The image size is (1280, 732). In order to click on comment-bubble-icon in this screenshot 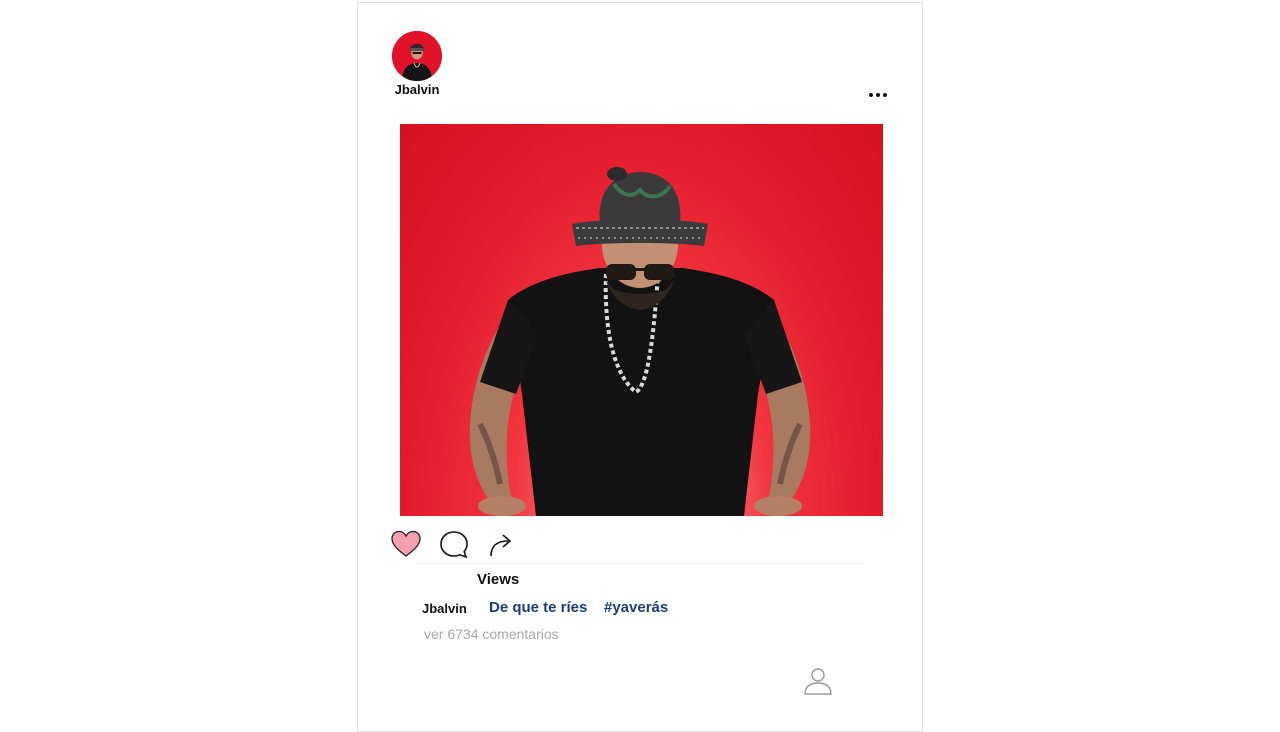, I will do `click(454, 545)`.